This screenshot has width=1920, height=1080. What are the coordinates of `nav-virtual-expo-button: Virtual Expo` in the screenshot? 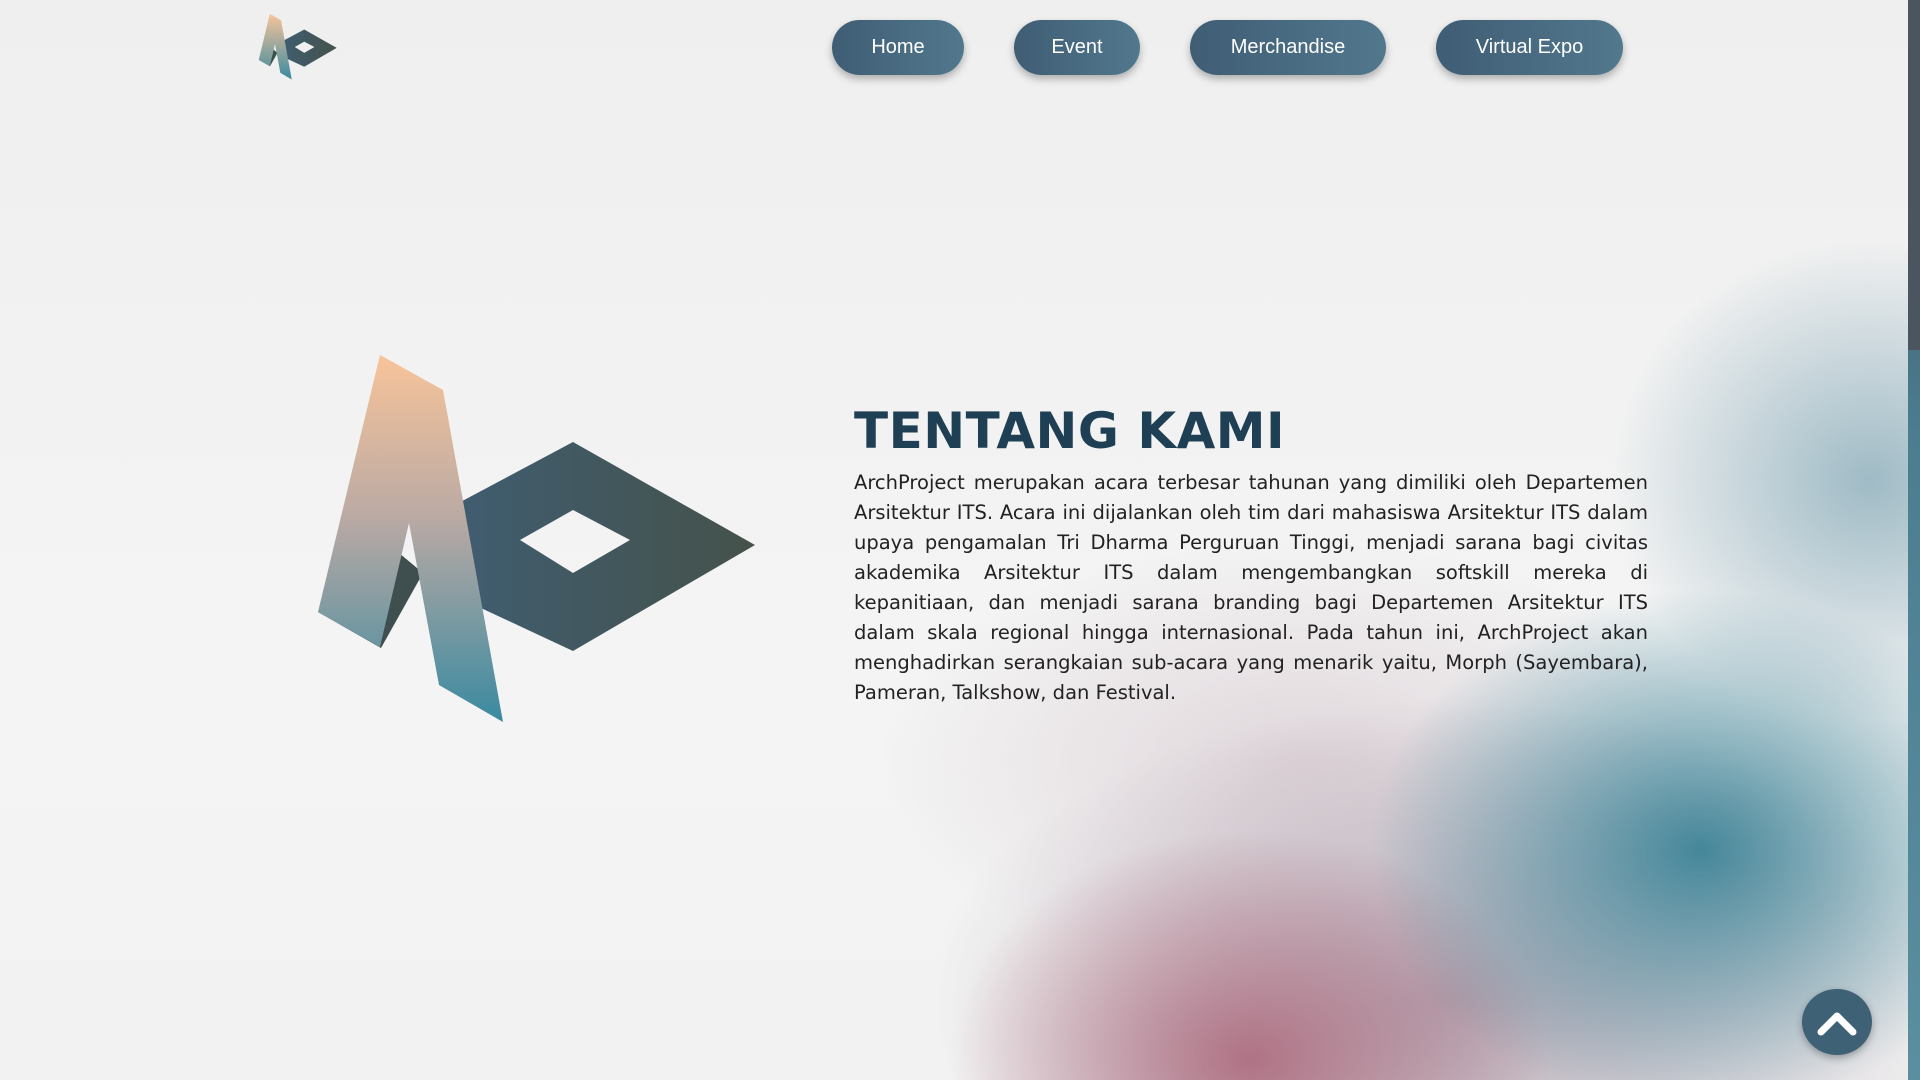 It's located at (1529, 47).